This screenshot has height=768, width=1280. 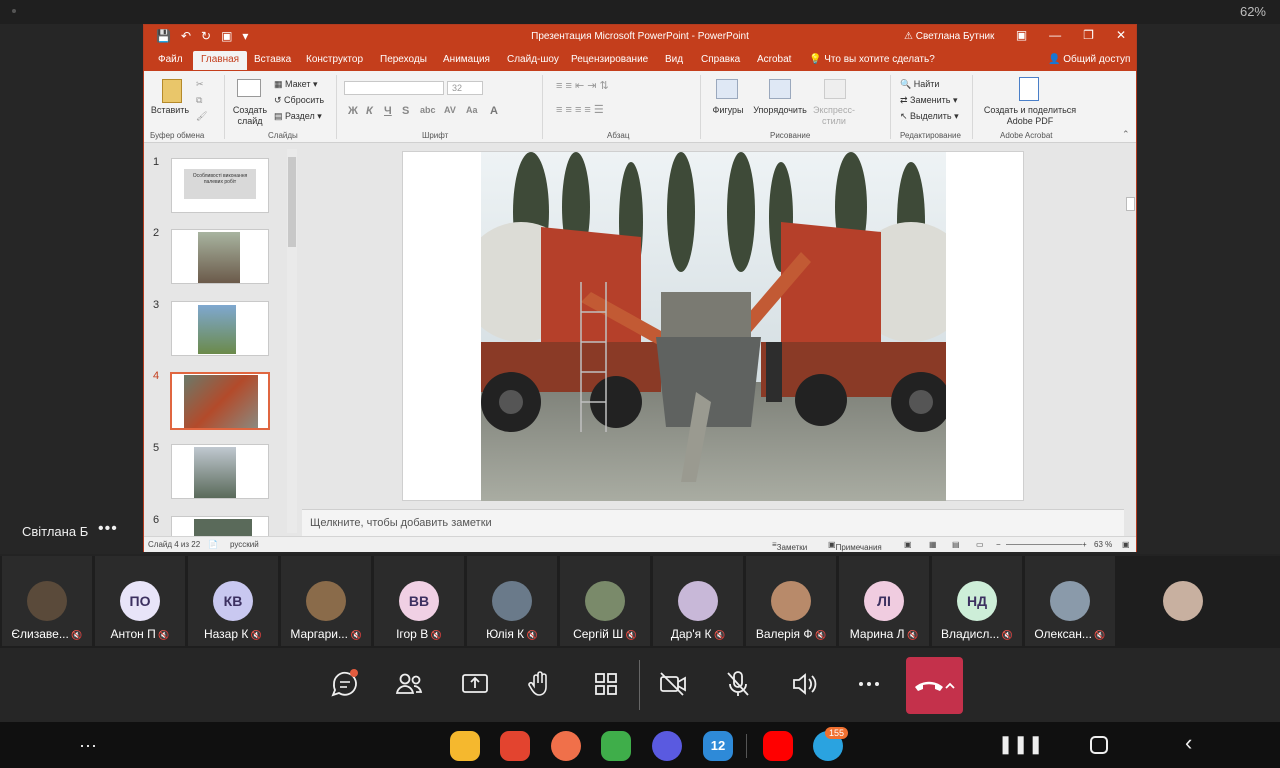 What do you see at coordinates (980, 544) in the screenshot?
I see `slideshow-view-icon: ▭` at bounding box center [980, 544].